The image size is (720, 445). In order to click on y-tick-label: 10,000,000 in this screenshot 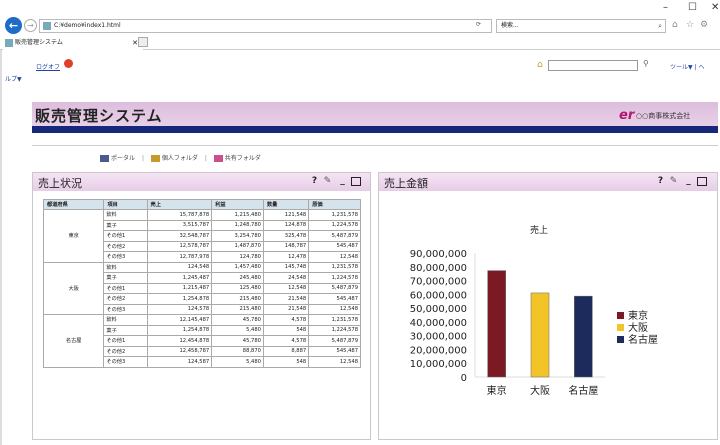, I will do `click(438, 364)`.